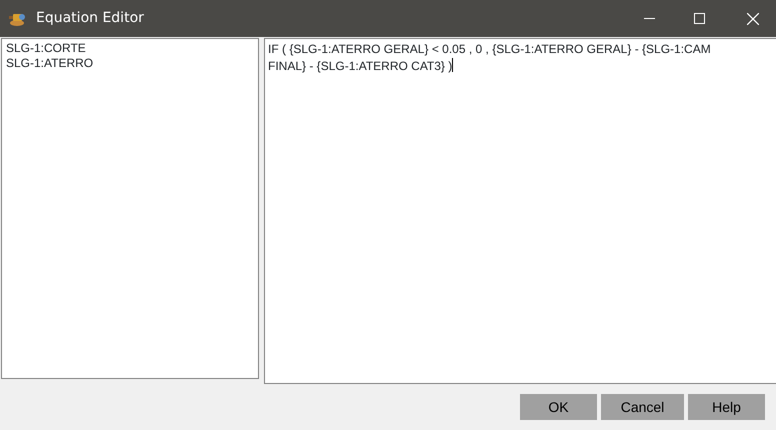  What do you see at coordinates (649, 18) in the screenshot?
I see `minimize-icon` at bounding box center [649, 18].